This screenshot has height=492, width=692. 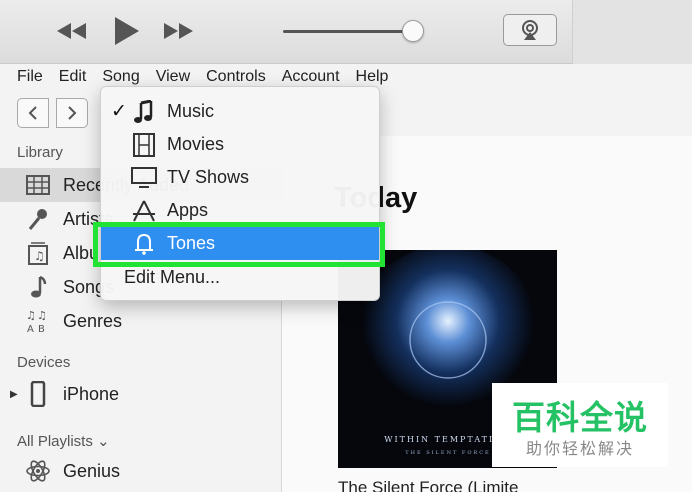 I want to click on dropdown-item-movies: Movies, so click(x=240, y=144).